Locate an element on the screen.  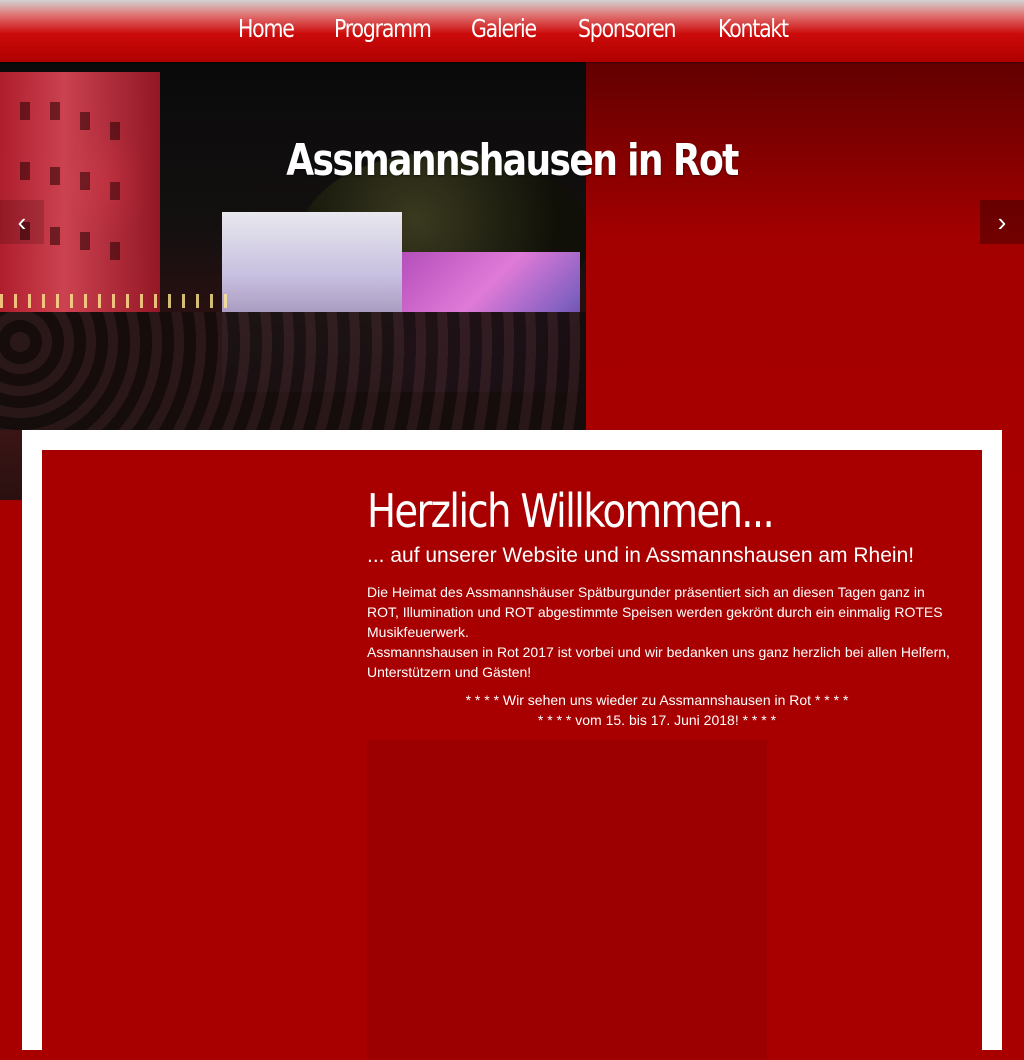
nav-item-galerie: Galerie is located at coordinates (515, 28).